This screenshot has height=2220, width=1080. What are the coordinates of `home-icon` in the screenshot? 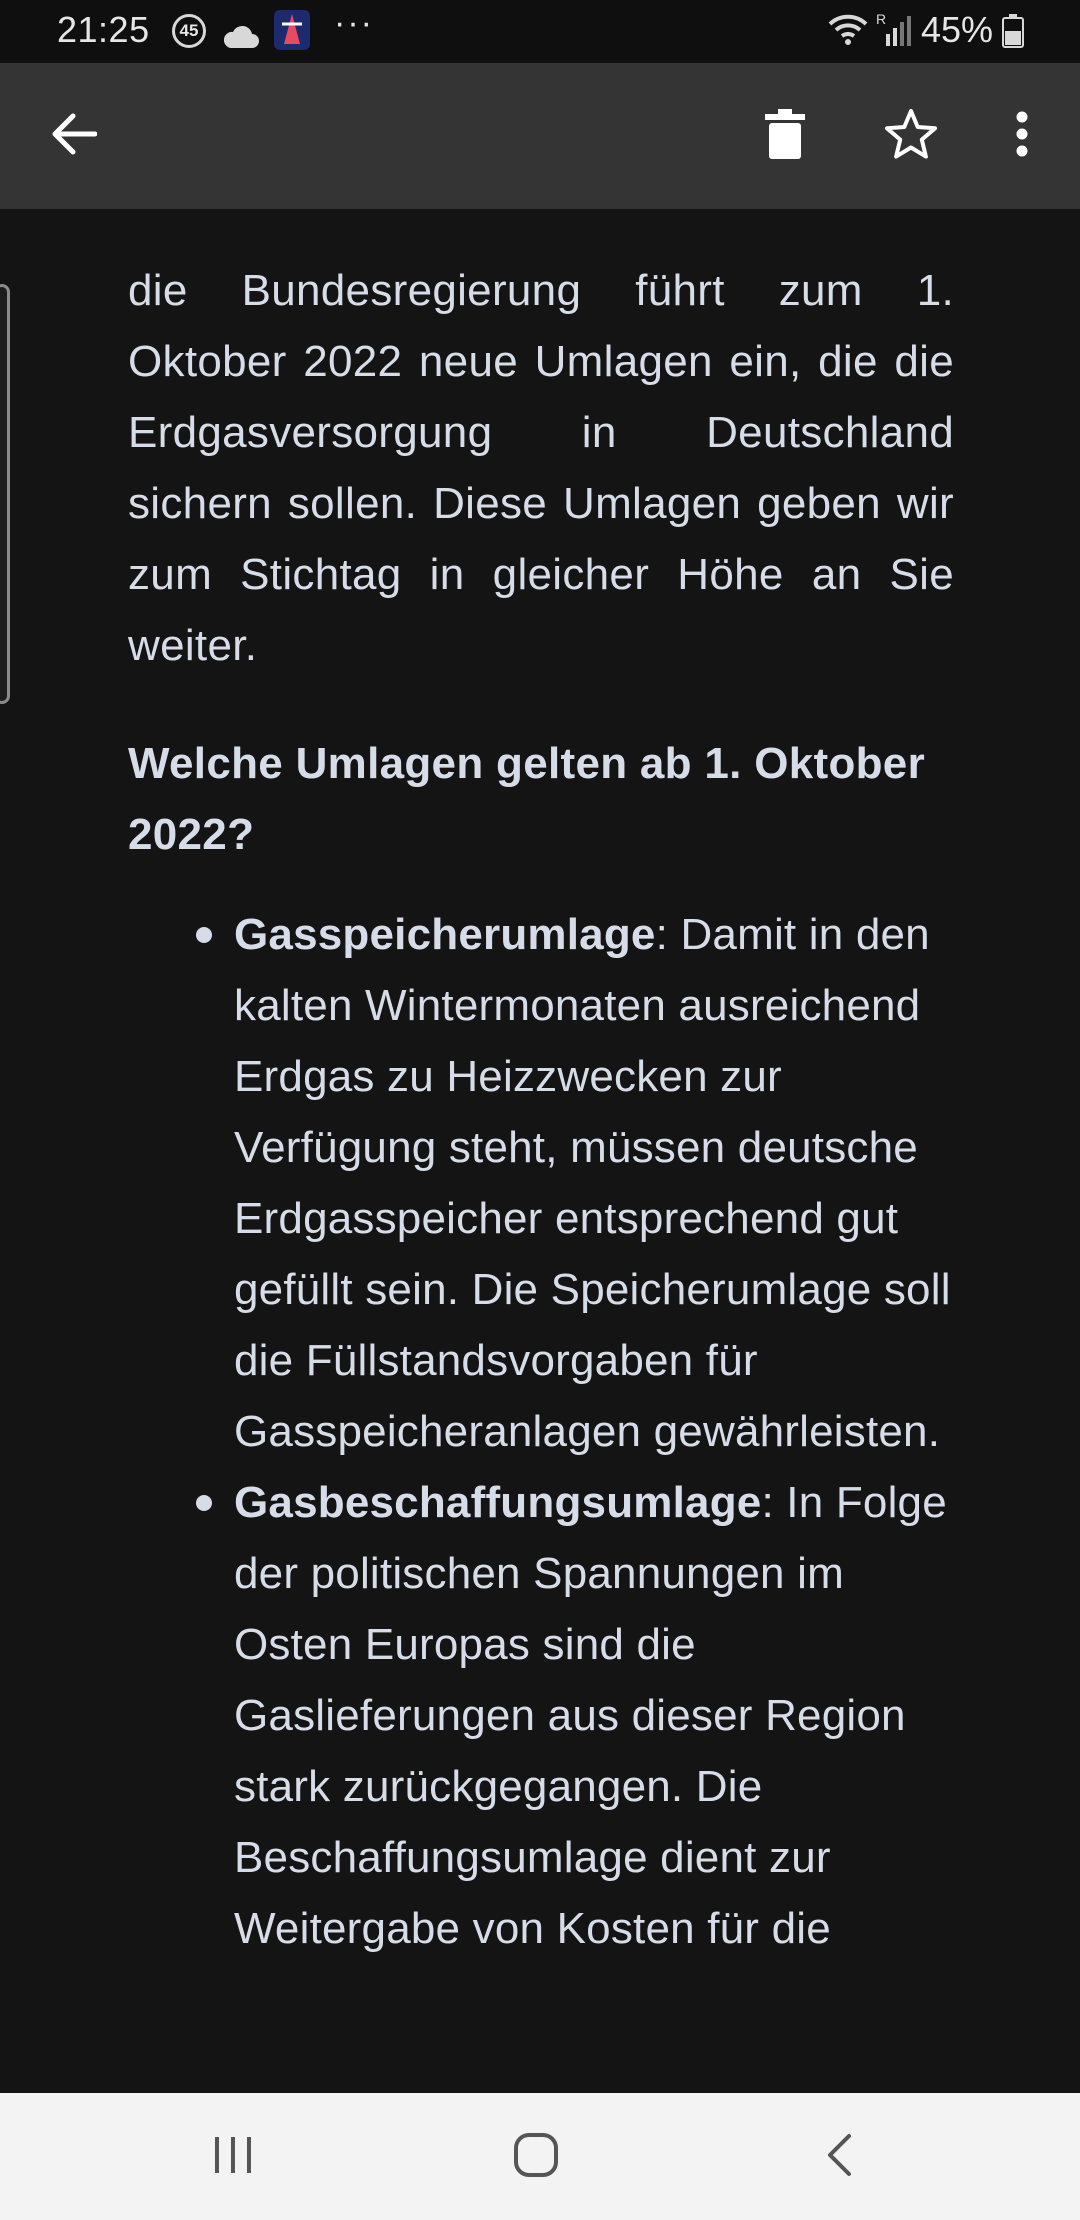 It's located at (536, 2157).